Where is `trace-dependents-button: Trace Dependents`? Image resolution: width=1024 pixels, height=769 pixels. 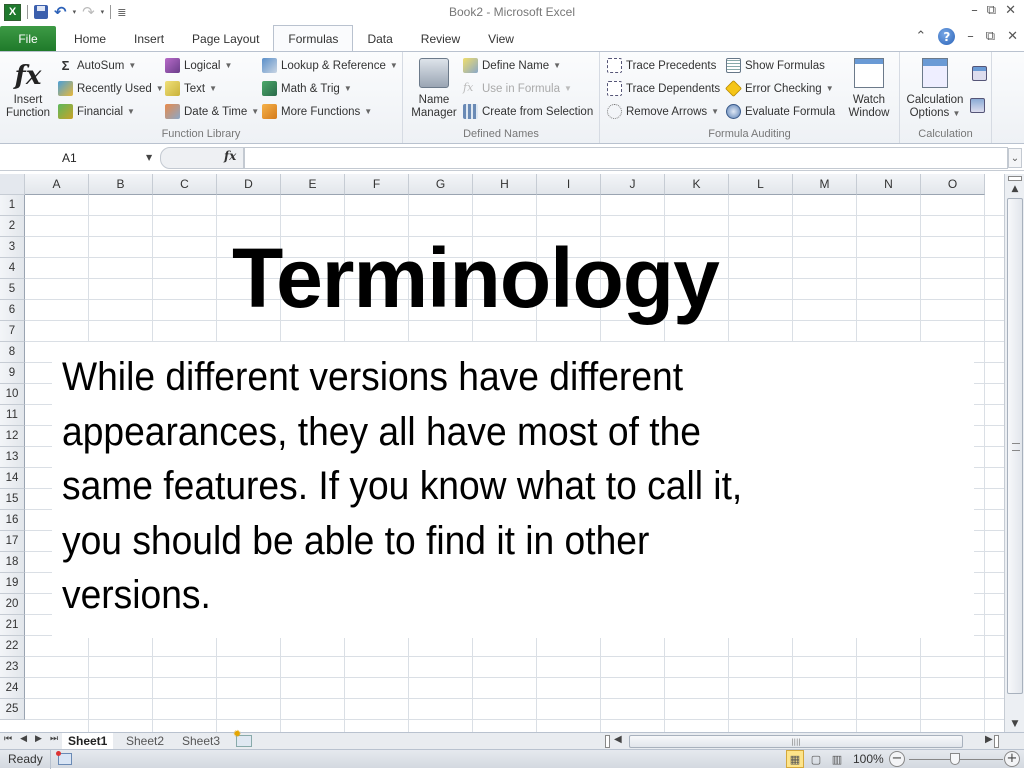
trace-dependents-button: Trace Dependents is located at coordinates (663, 88).